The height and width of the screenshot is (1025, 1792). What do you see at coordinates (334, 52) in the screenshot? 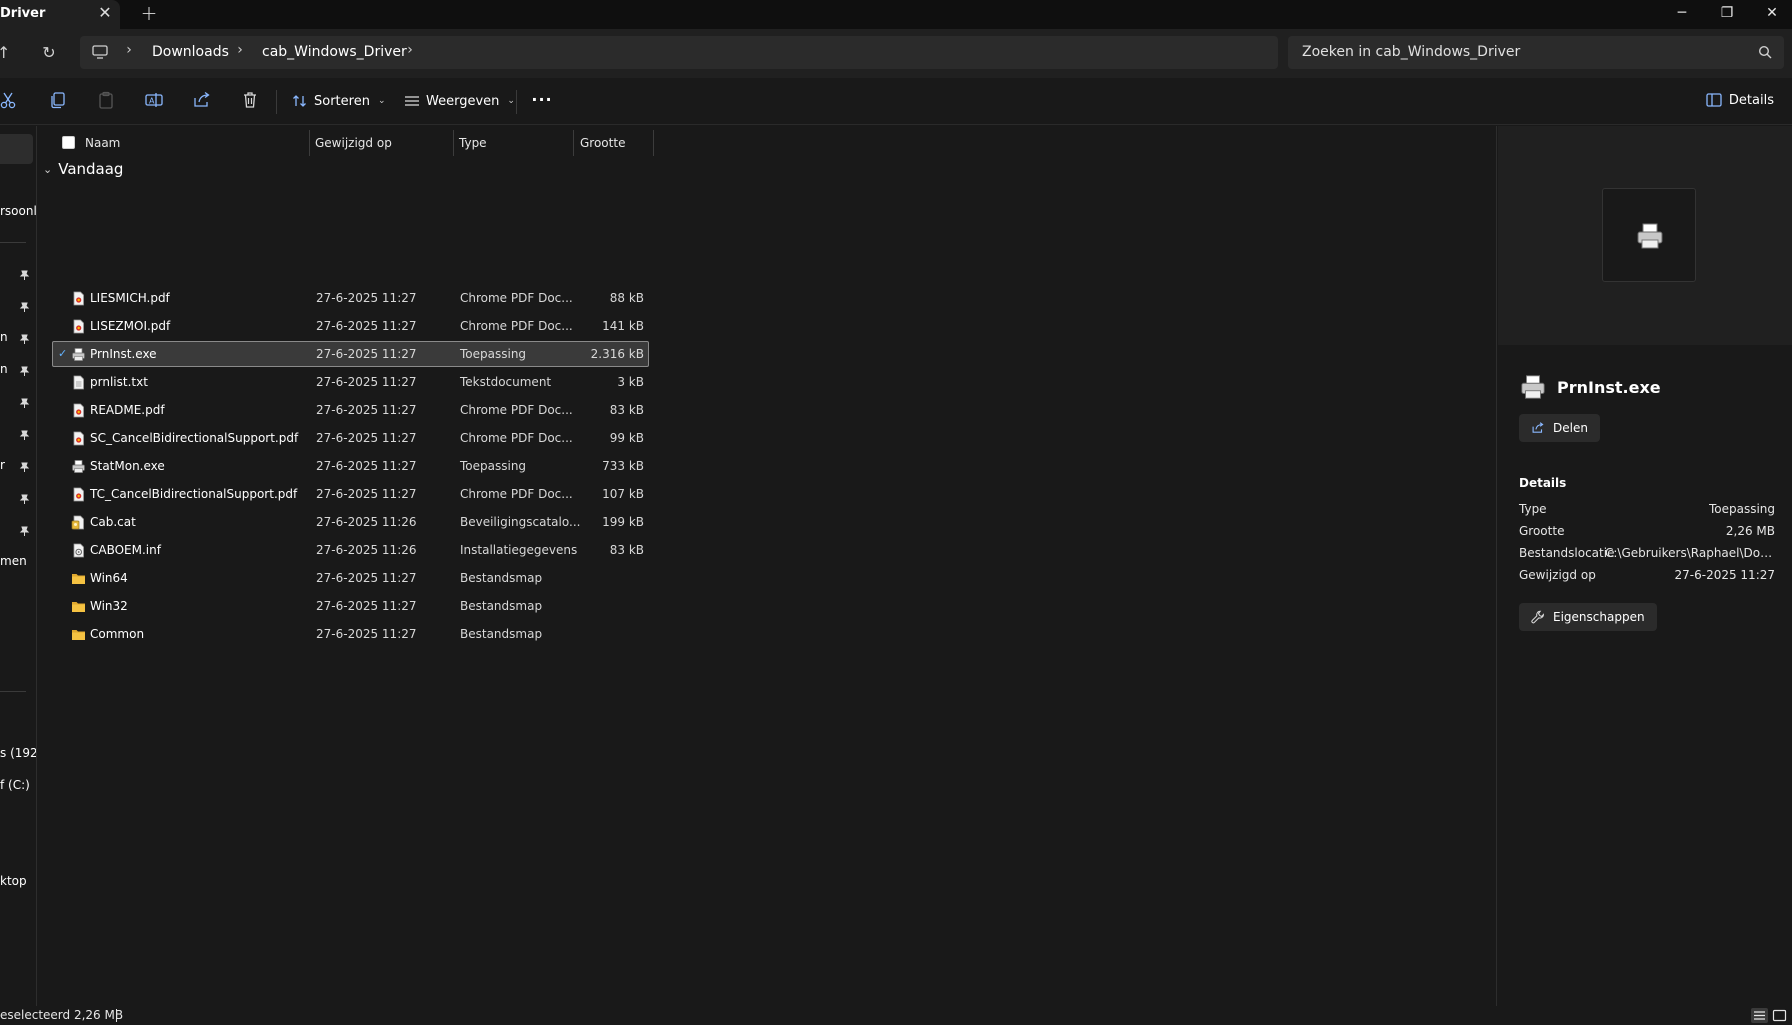
I see `breadcrumb-cab-windows-driver: cab_Windows_Driver` at bounding box center [334, 52].